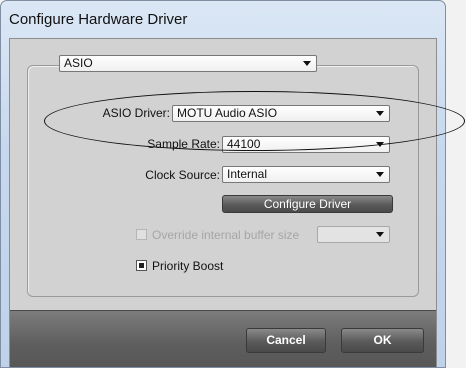 The width and height of the screenshot is (466, 368). Describe the element at coordinates (306, 174) in the screenshot. I see `clock-source-dropdown: Internal` at that location.